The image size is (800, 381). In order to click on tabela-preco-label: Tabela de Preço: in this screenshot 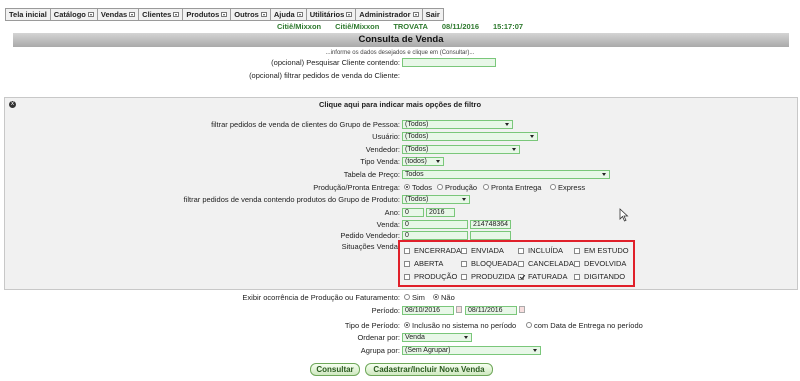, I will do `click(371, 174)`.